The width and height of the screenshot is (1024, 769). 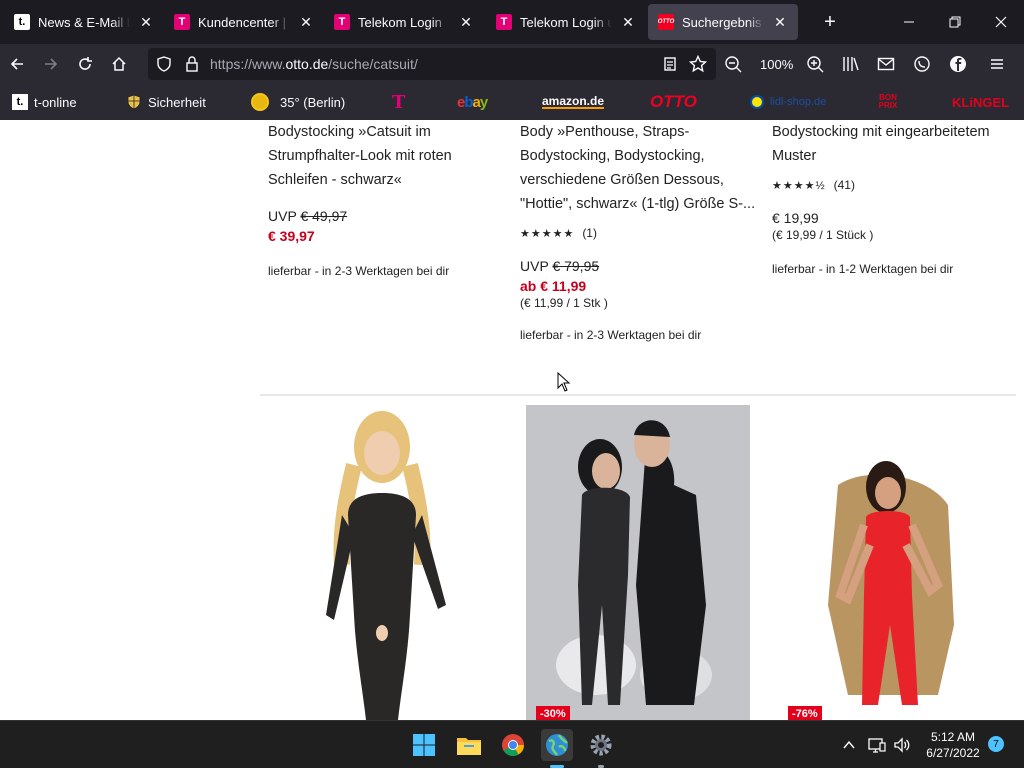 I want to click on folder-icon, so click(x=469, y=746).